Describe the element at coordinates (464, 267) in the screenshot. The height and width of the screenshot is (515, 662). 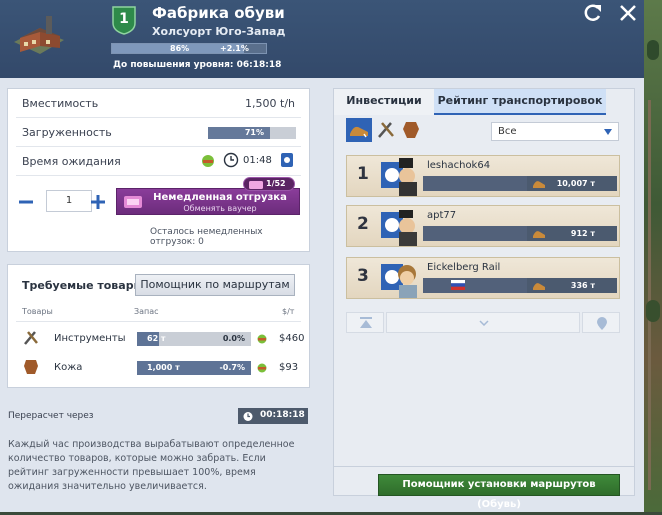
I see `player-name: Eickelberg Rail` at that location.